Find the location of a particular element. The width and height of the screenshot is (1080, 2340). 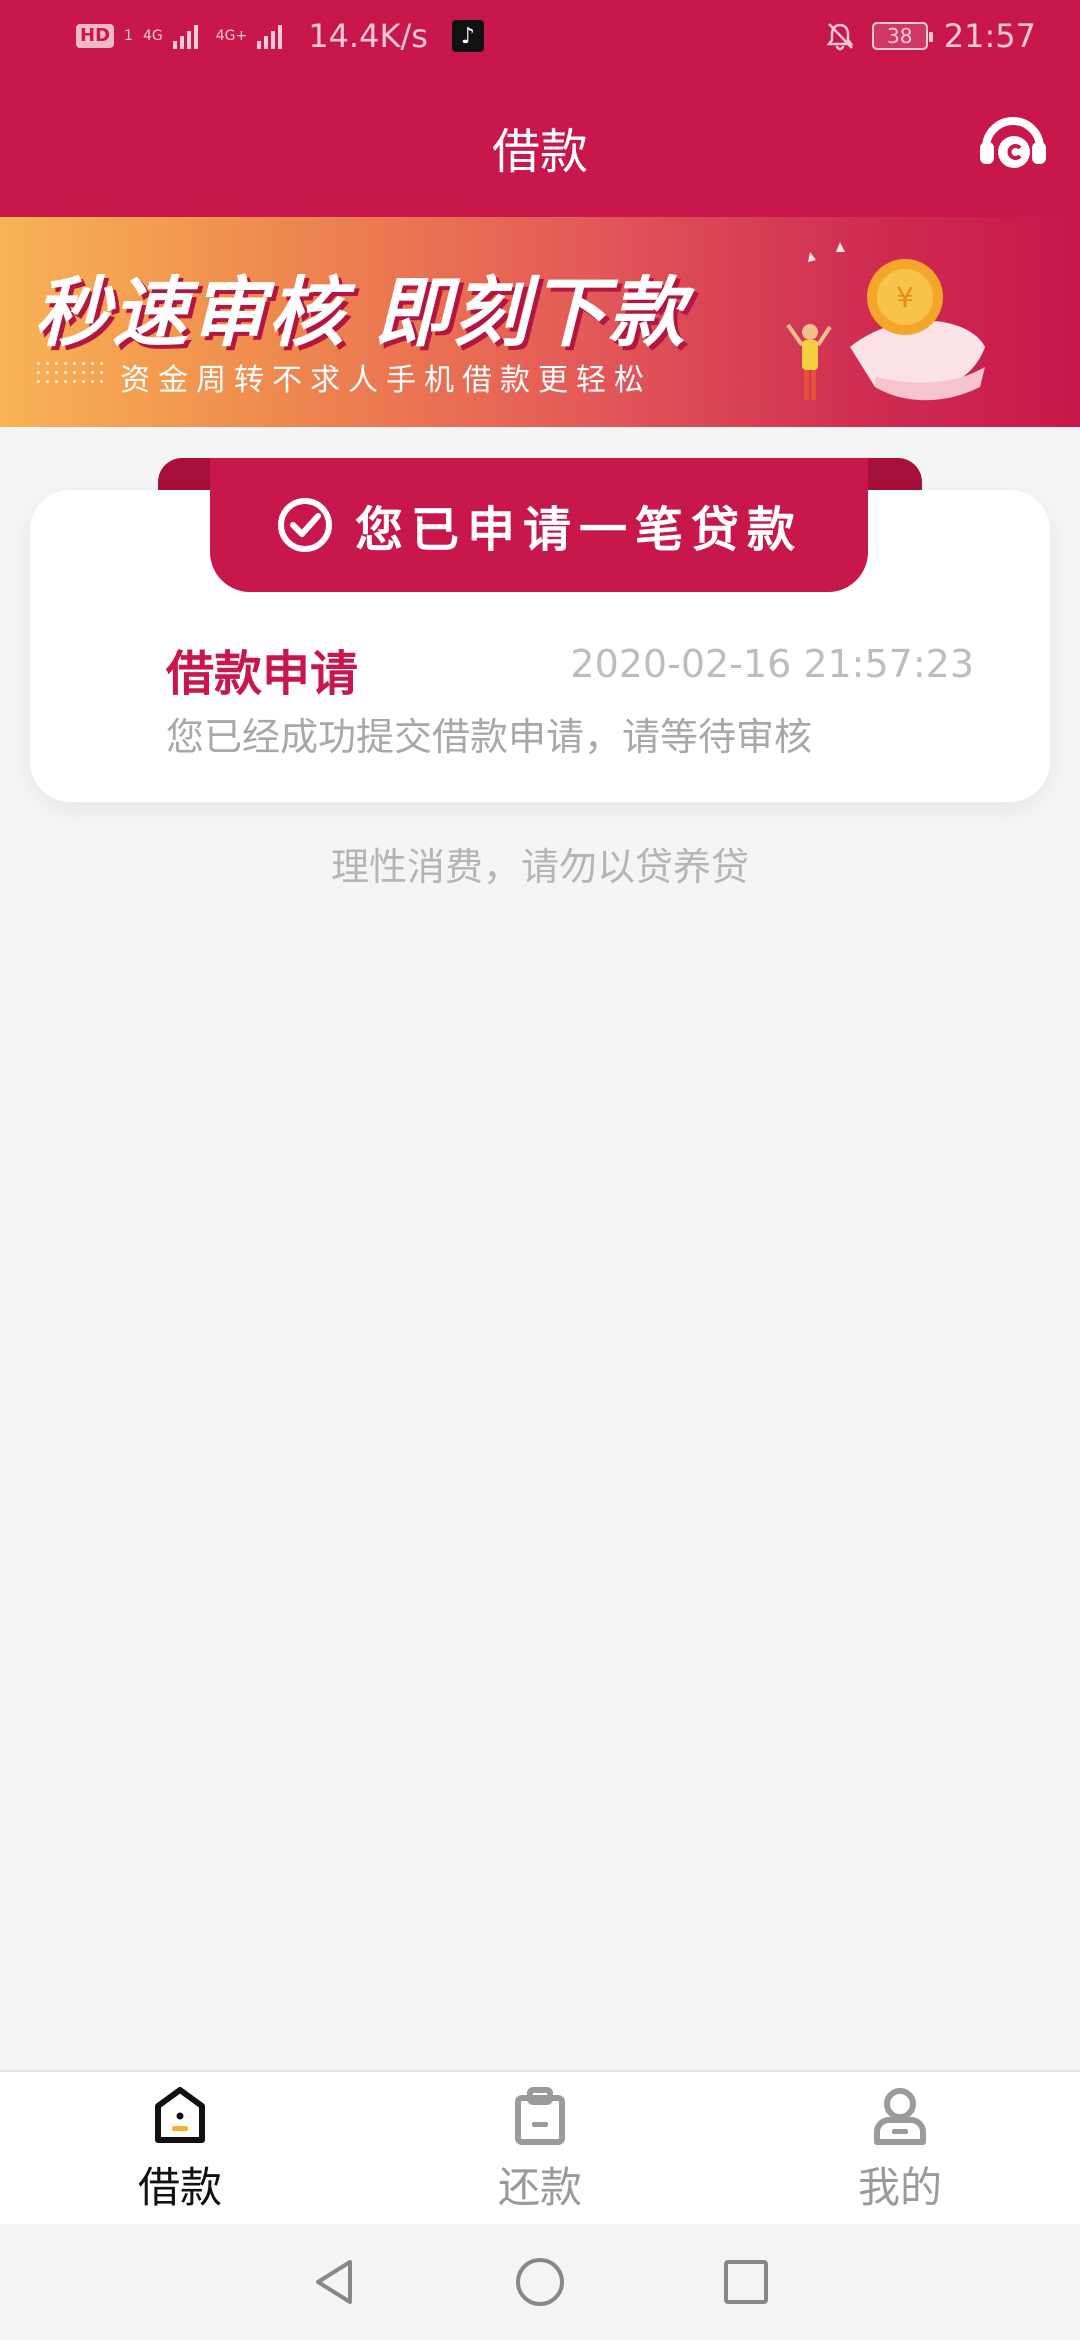

card-title: 借款申请 is located at coordinates (262, 674).